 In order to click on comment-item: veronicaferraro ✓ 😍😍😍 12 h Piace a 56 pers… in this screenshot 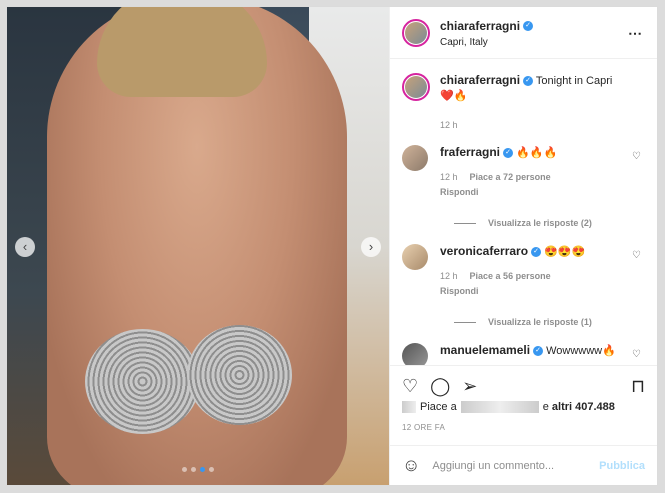, I will do `click(523, 271)`.